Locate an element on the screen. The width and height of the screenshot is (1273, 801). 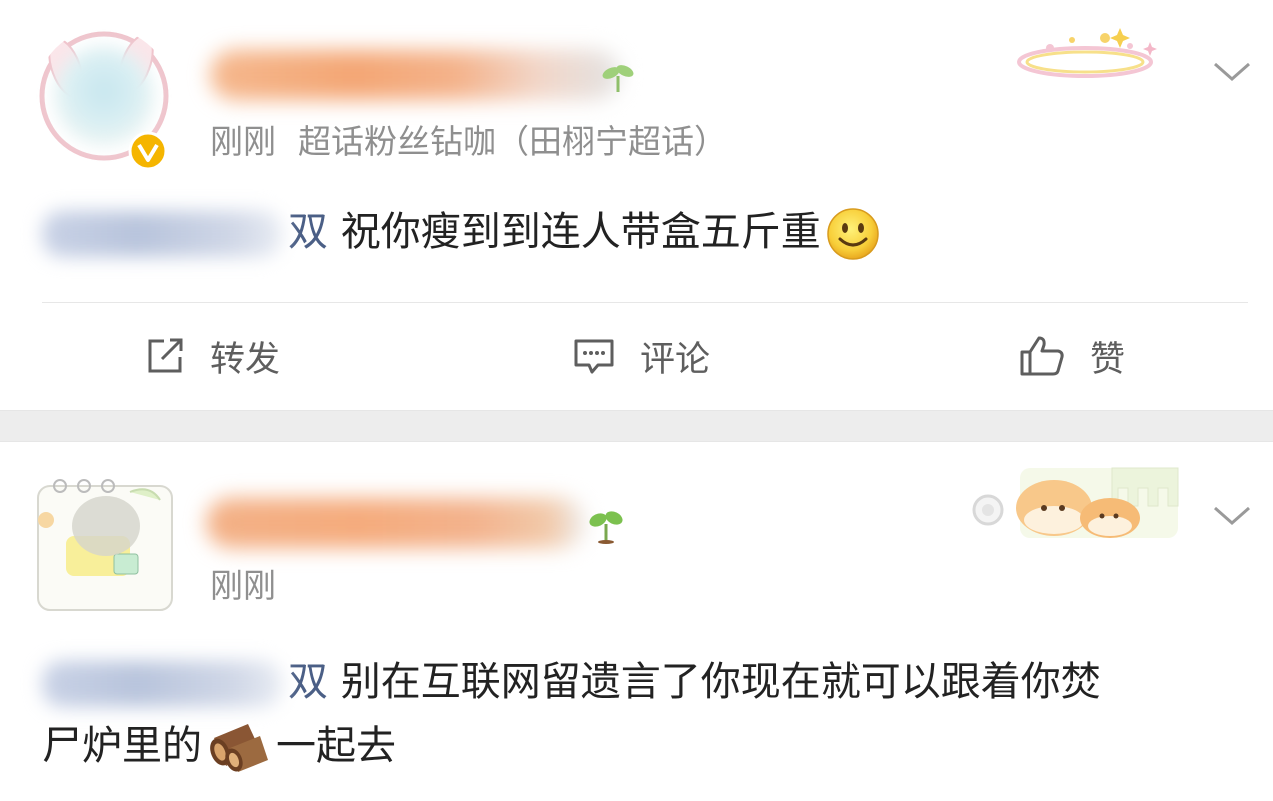
firewood-emoji-icon is located at coordinates (239, 748).